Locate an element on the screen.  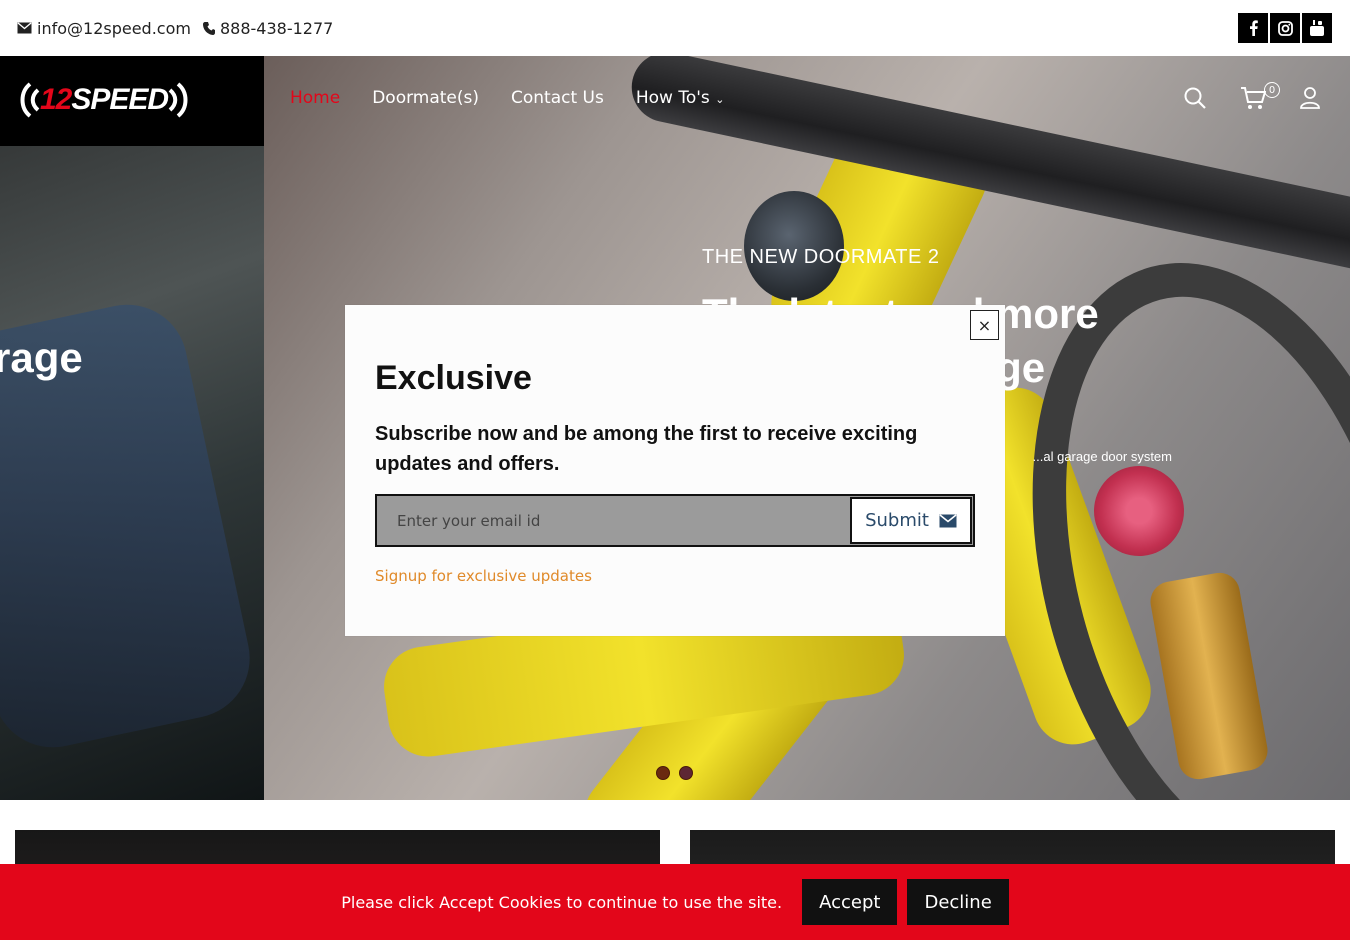
social-links is located at coordinates (1285, 28).